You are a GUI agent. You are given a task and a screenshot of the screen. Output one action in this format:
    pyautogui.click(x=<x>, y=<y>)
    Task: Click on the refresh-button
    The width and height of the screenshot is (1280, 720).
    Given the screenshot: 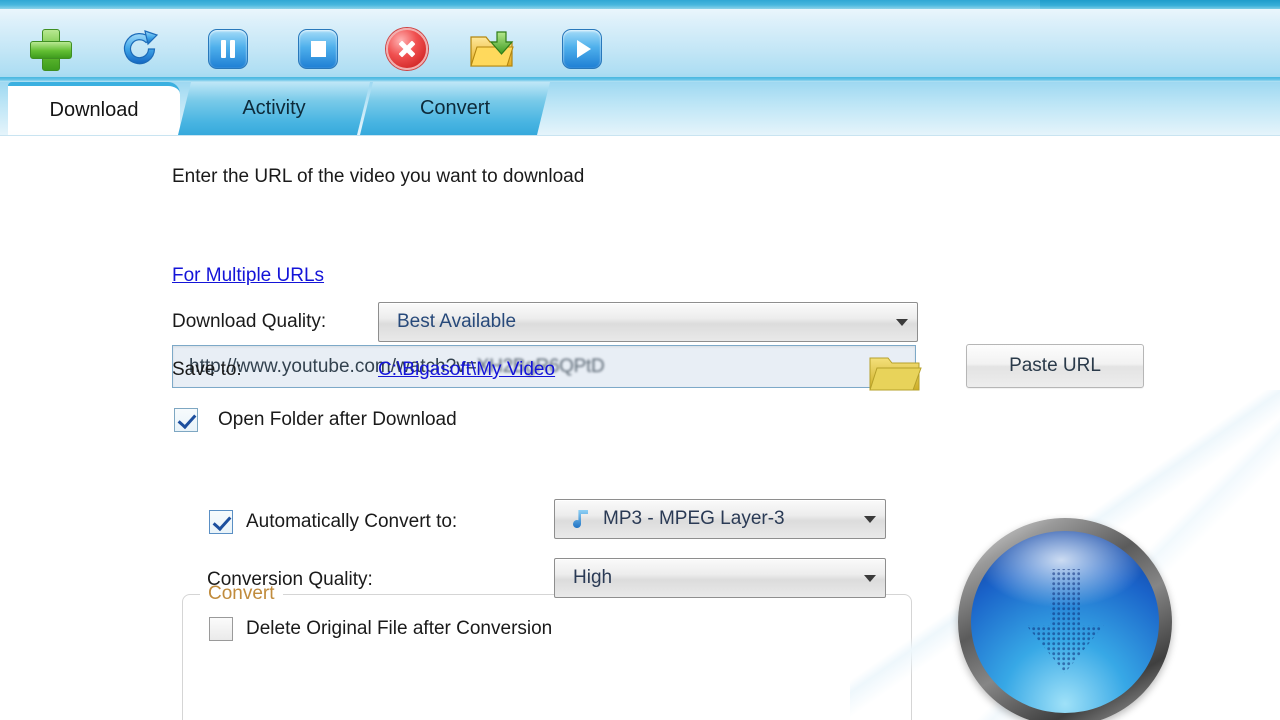 What is the action you would take?
    pyautogui.click(x=140, y=49)
    